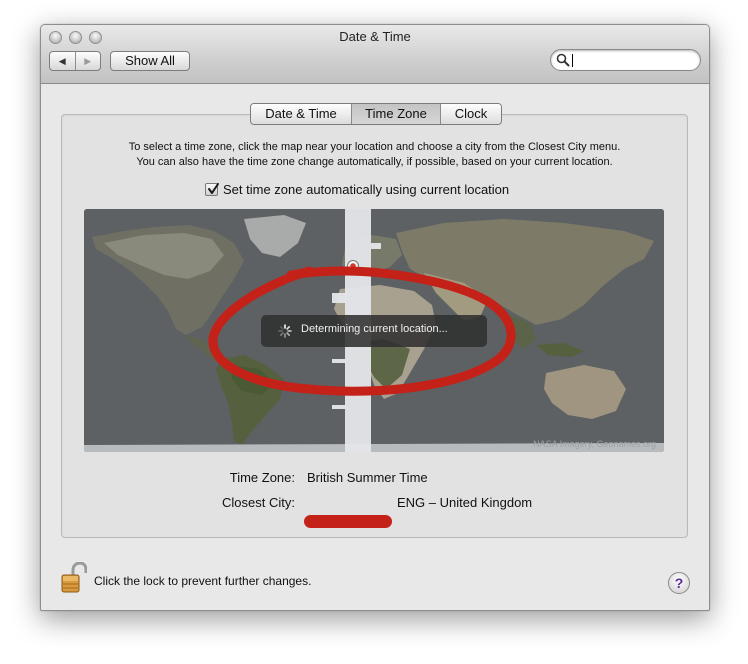 Image resolution: width=748 pixels, height=664 pixels. What do you see at coordinates (262, 477) in the screenshot?
I see `timezone-label: Time Zone:` at bounding box center [262, 477].